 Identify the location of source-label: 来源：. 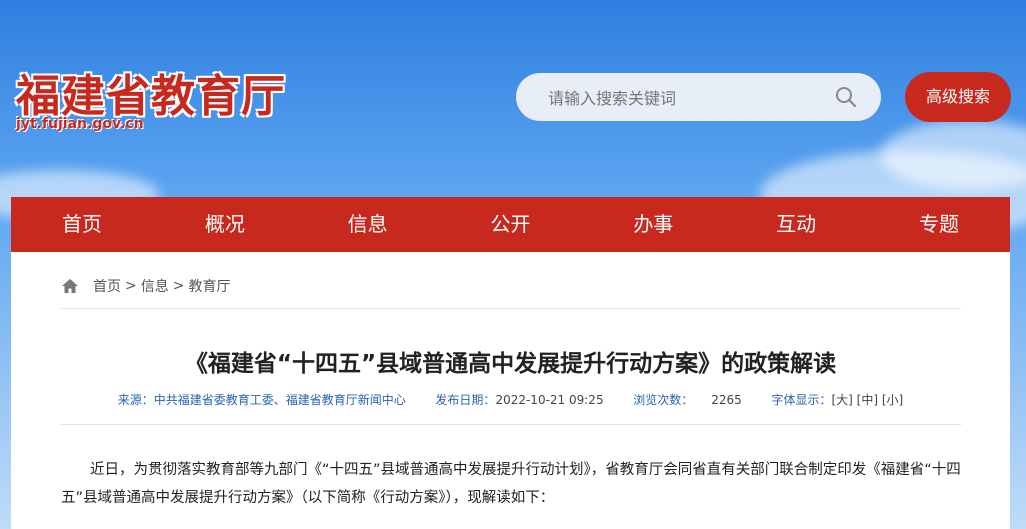
(135, 400).